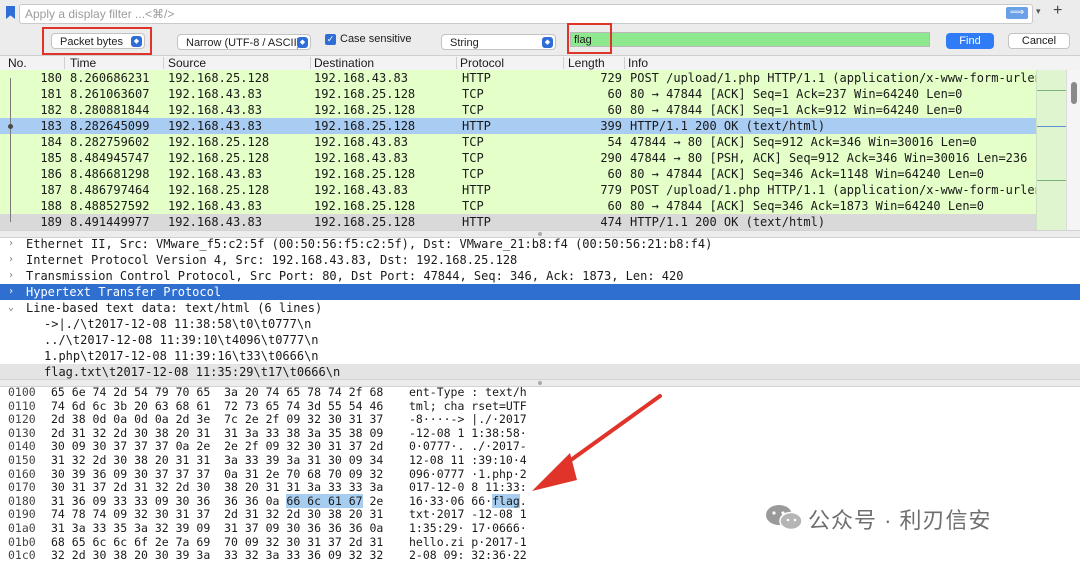 Image resolution: width=1080 pixels, height=563 pixels. I want to click on display-filter-placeholder: Apply a display filter ...<⌘/>, so click(100, 14).